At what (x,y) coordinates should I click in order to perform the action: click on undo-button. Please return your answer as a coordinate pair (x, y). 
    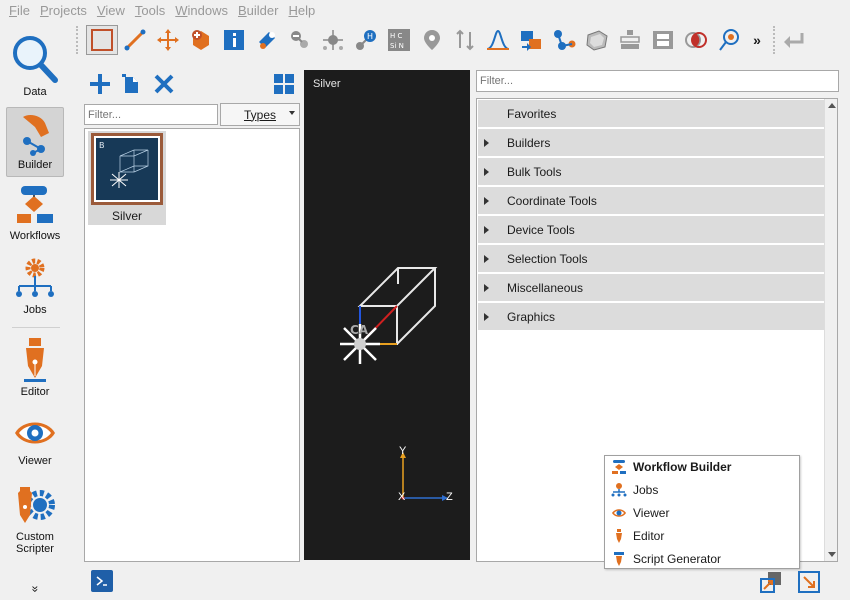
    Looking at the image, I should click on (793, 40).